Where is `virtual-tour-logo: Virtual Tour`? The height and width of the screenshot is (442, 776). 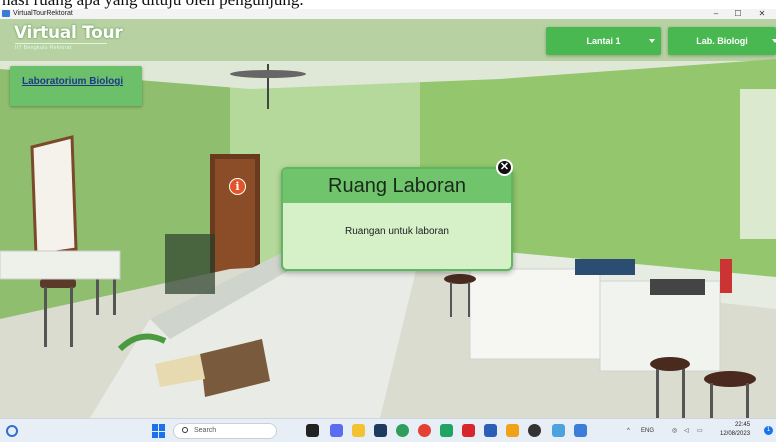
virtual-tour-logo: Virtual Tour is located at coordinates (68, 33).